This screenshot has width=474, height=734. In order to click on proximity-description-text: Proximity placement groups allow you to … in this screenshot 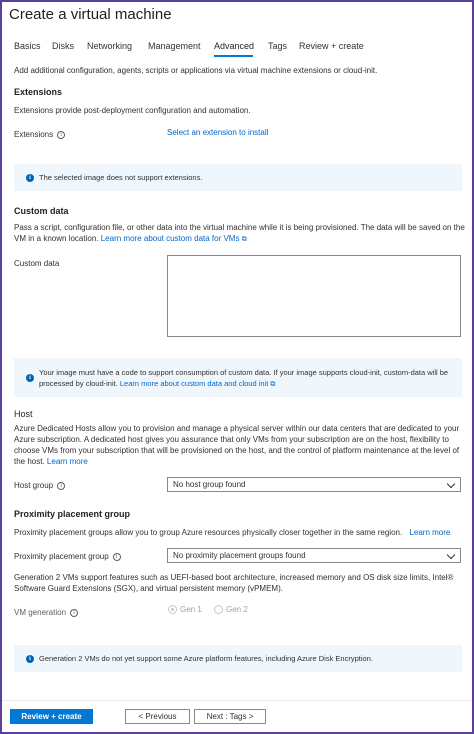, I will do `click(208, 532)`.